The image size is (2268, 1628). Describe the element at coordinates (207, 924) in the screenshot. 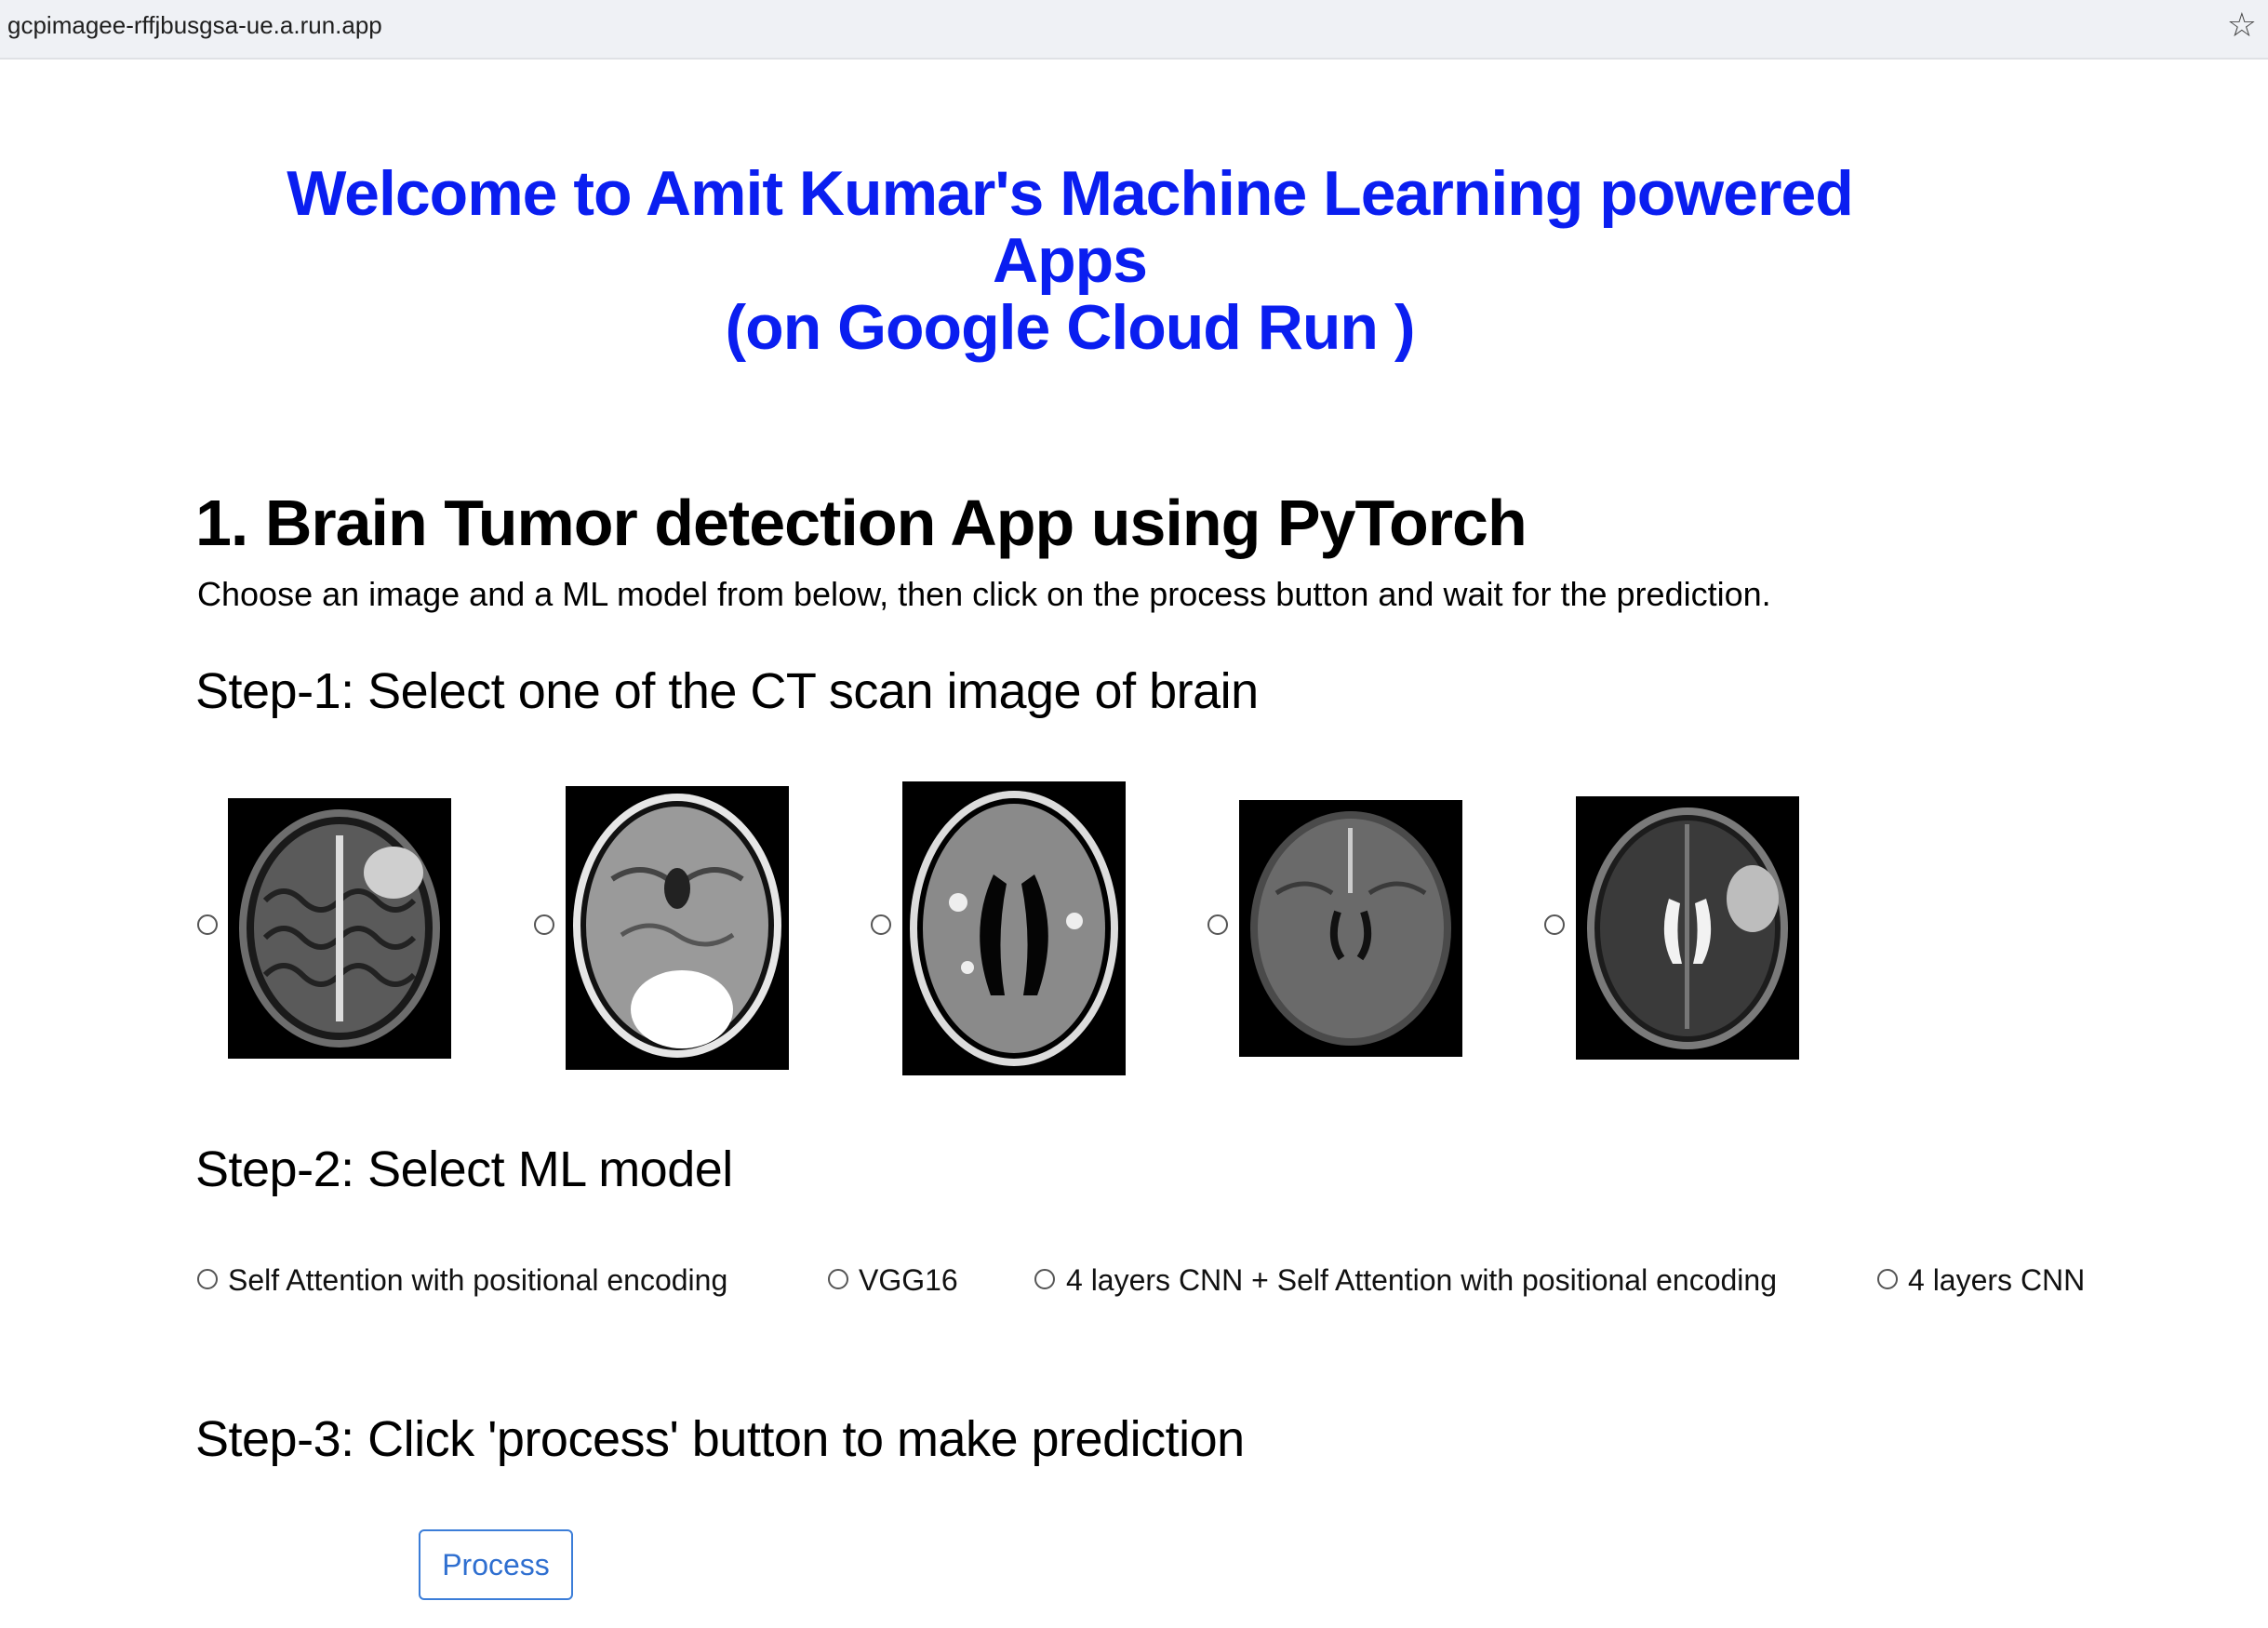

I see `scan-1-radio` at that location.